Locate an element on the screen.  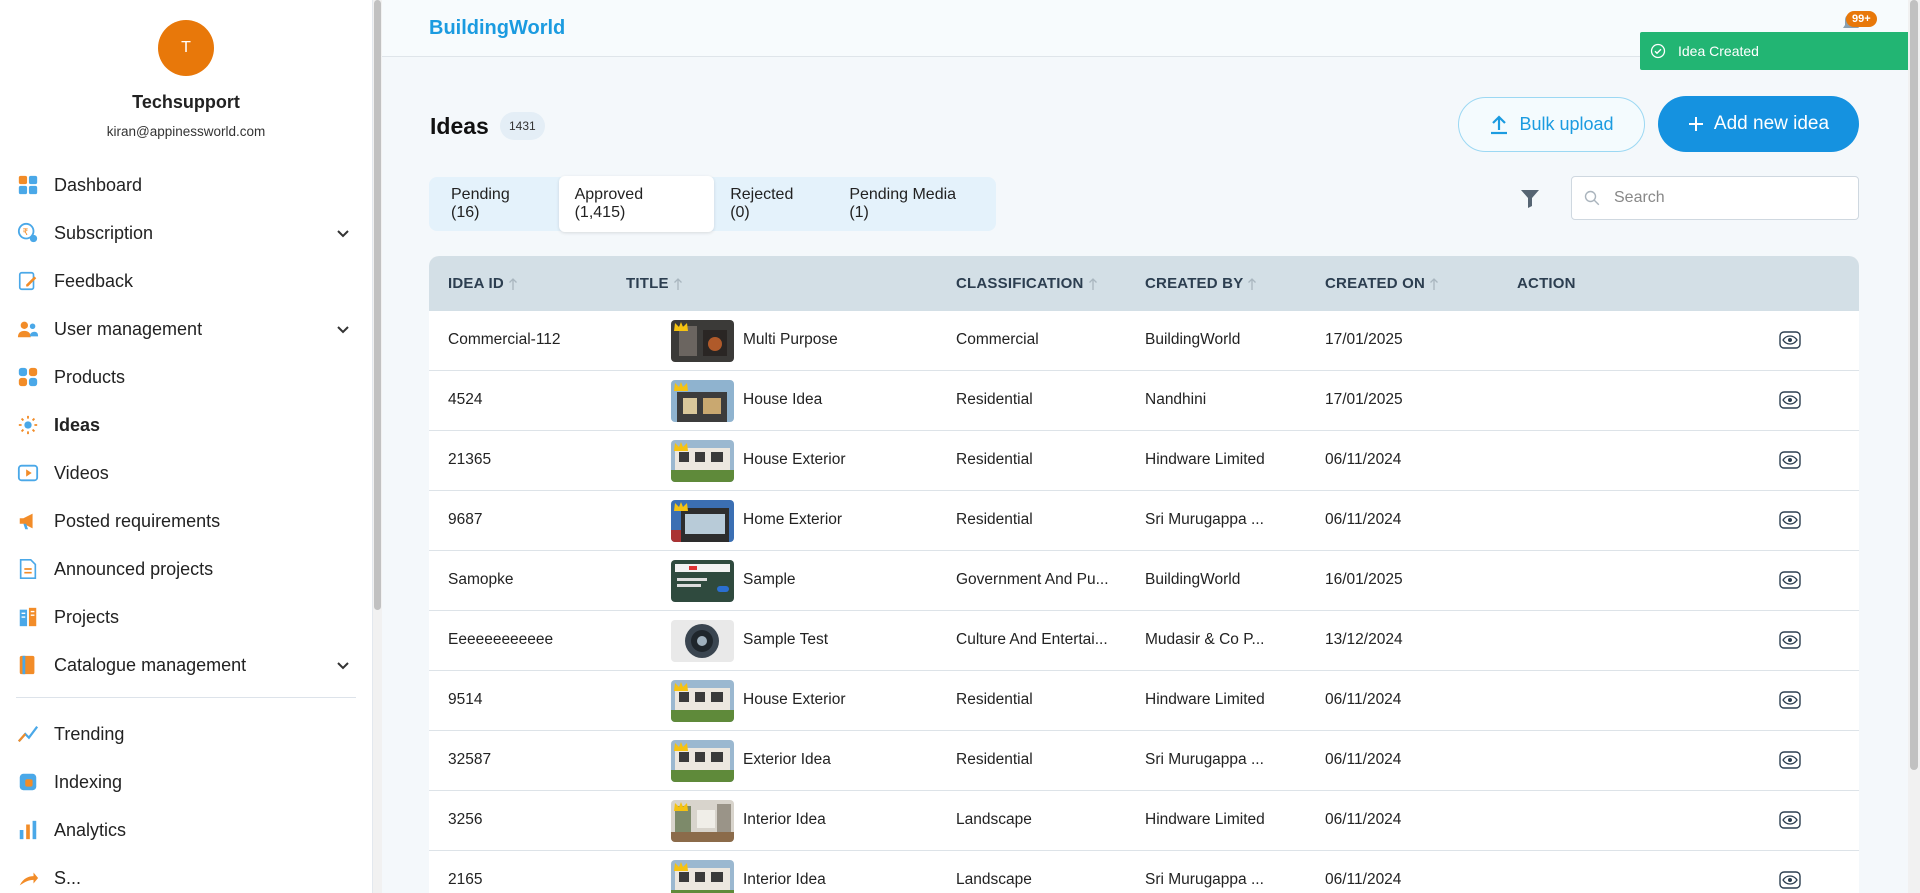
sidebar-item-feedback: Feedback is located at coordinates (186, 281).